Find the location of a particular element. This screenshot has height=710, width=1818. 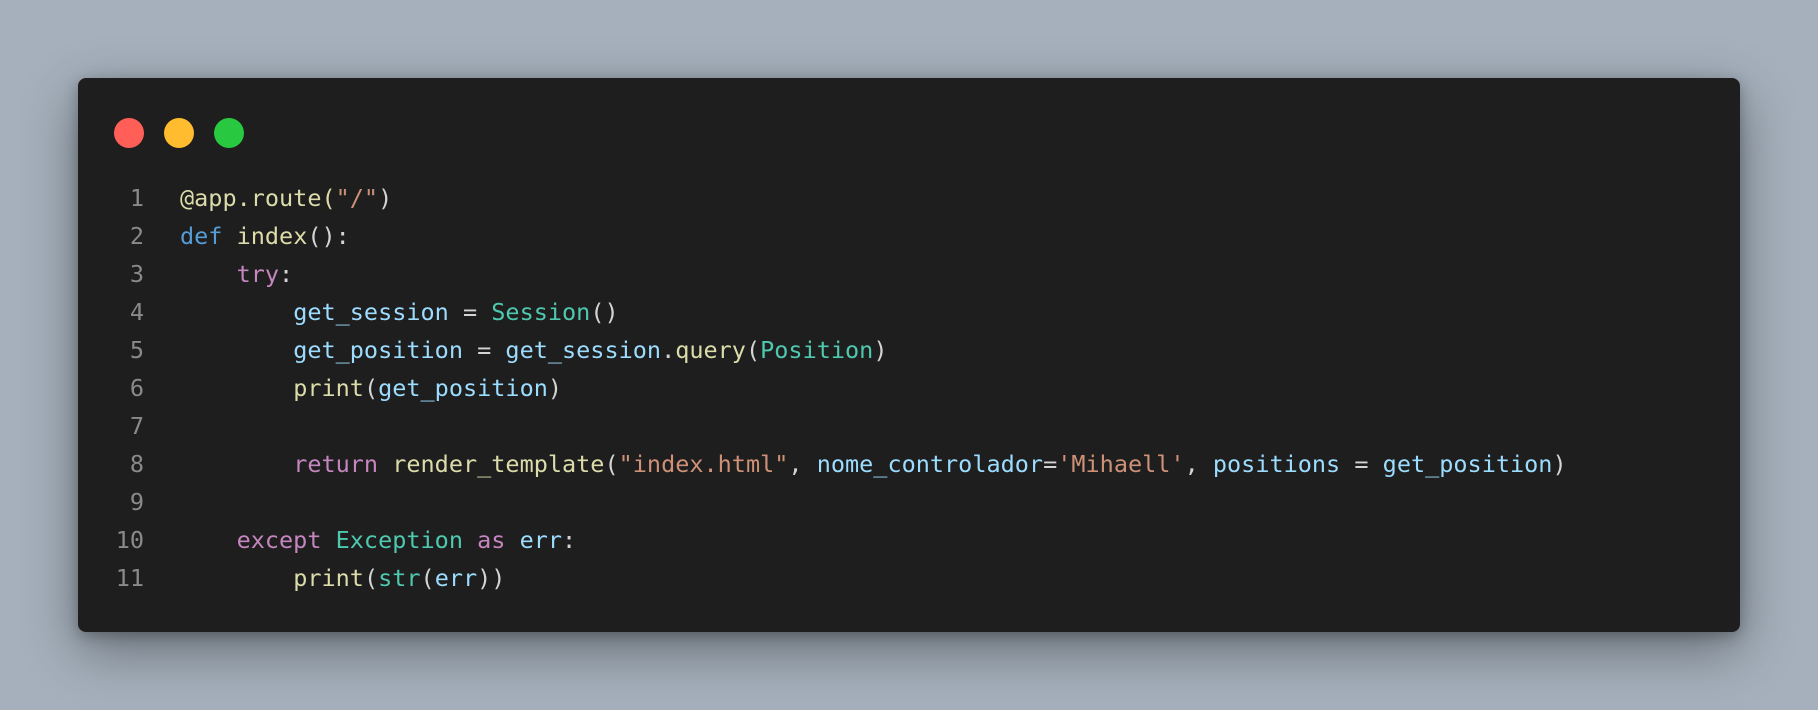

line-number: 3 is located at coordinates (136, 274).